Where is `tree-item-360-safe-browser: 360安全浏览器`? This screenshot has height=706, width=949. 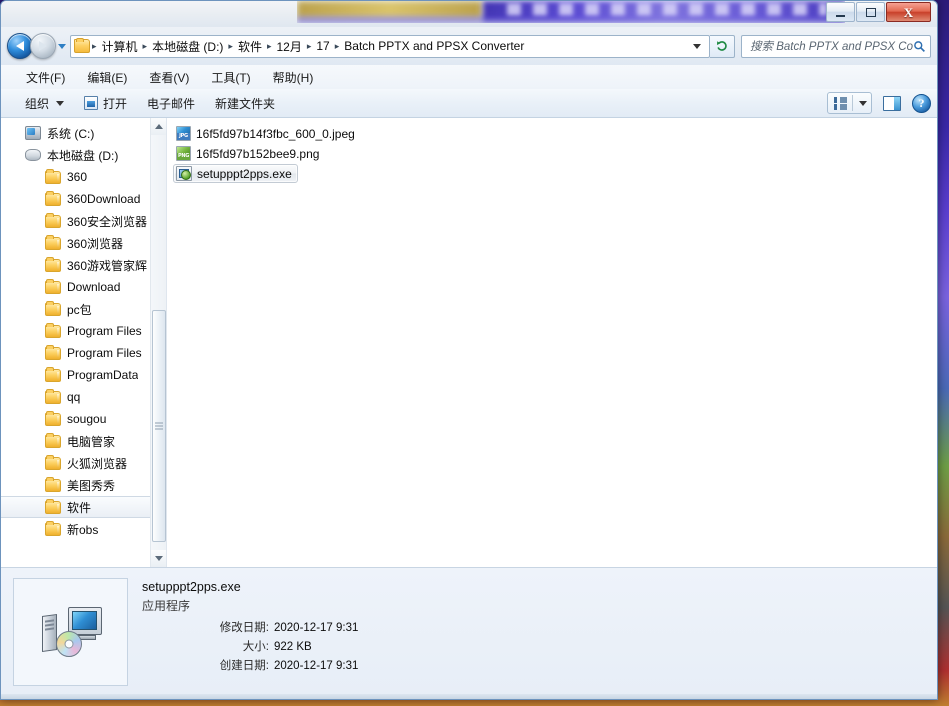
tree-item-360-safe-browser: 360安全浏览器 is located at coordinates (83, 221).